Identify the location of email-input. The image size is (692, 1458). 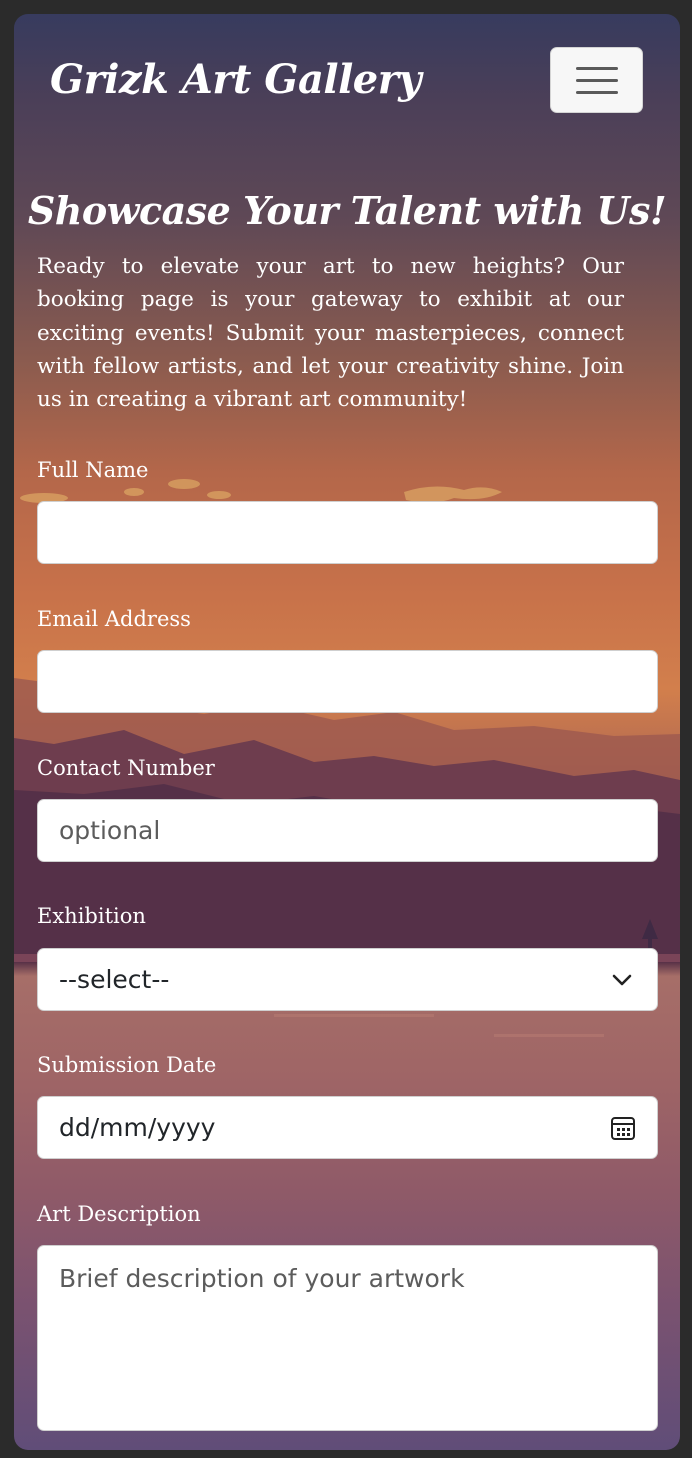
(347, 681).